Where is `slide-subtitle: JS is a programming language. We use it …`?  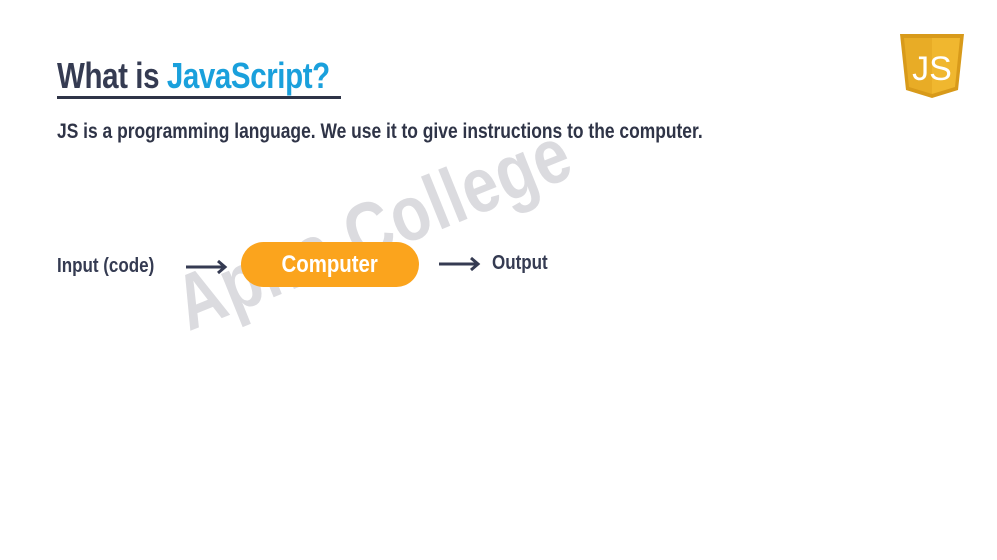 slide-subtitle: JS is a programming language. We use it … is located at coordinates (380, 131).